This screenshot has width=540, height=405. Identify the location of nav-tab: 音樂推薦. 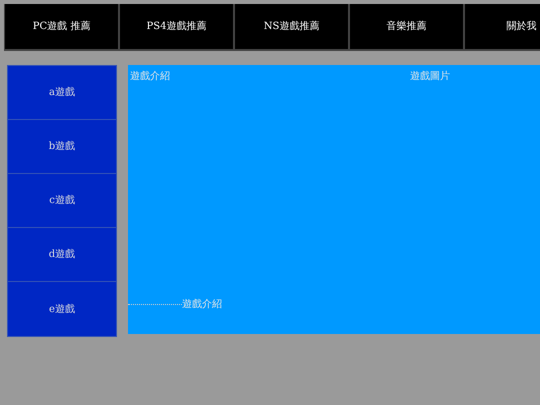
(406, 27).